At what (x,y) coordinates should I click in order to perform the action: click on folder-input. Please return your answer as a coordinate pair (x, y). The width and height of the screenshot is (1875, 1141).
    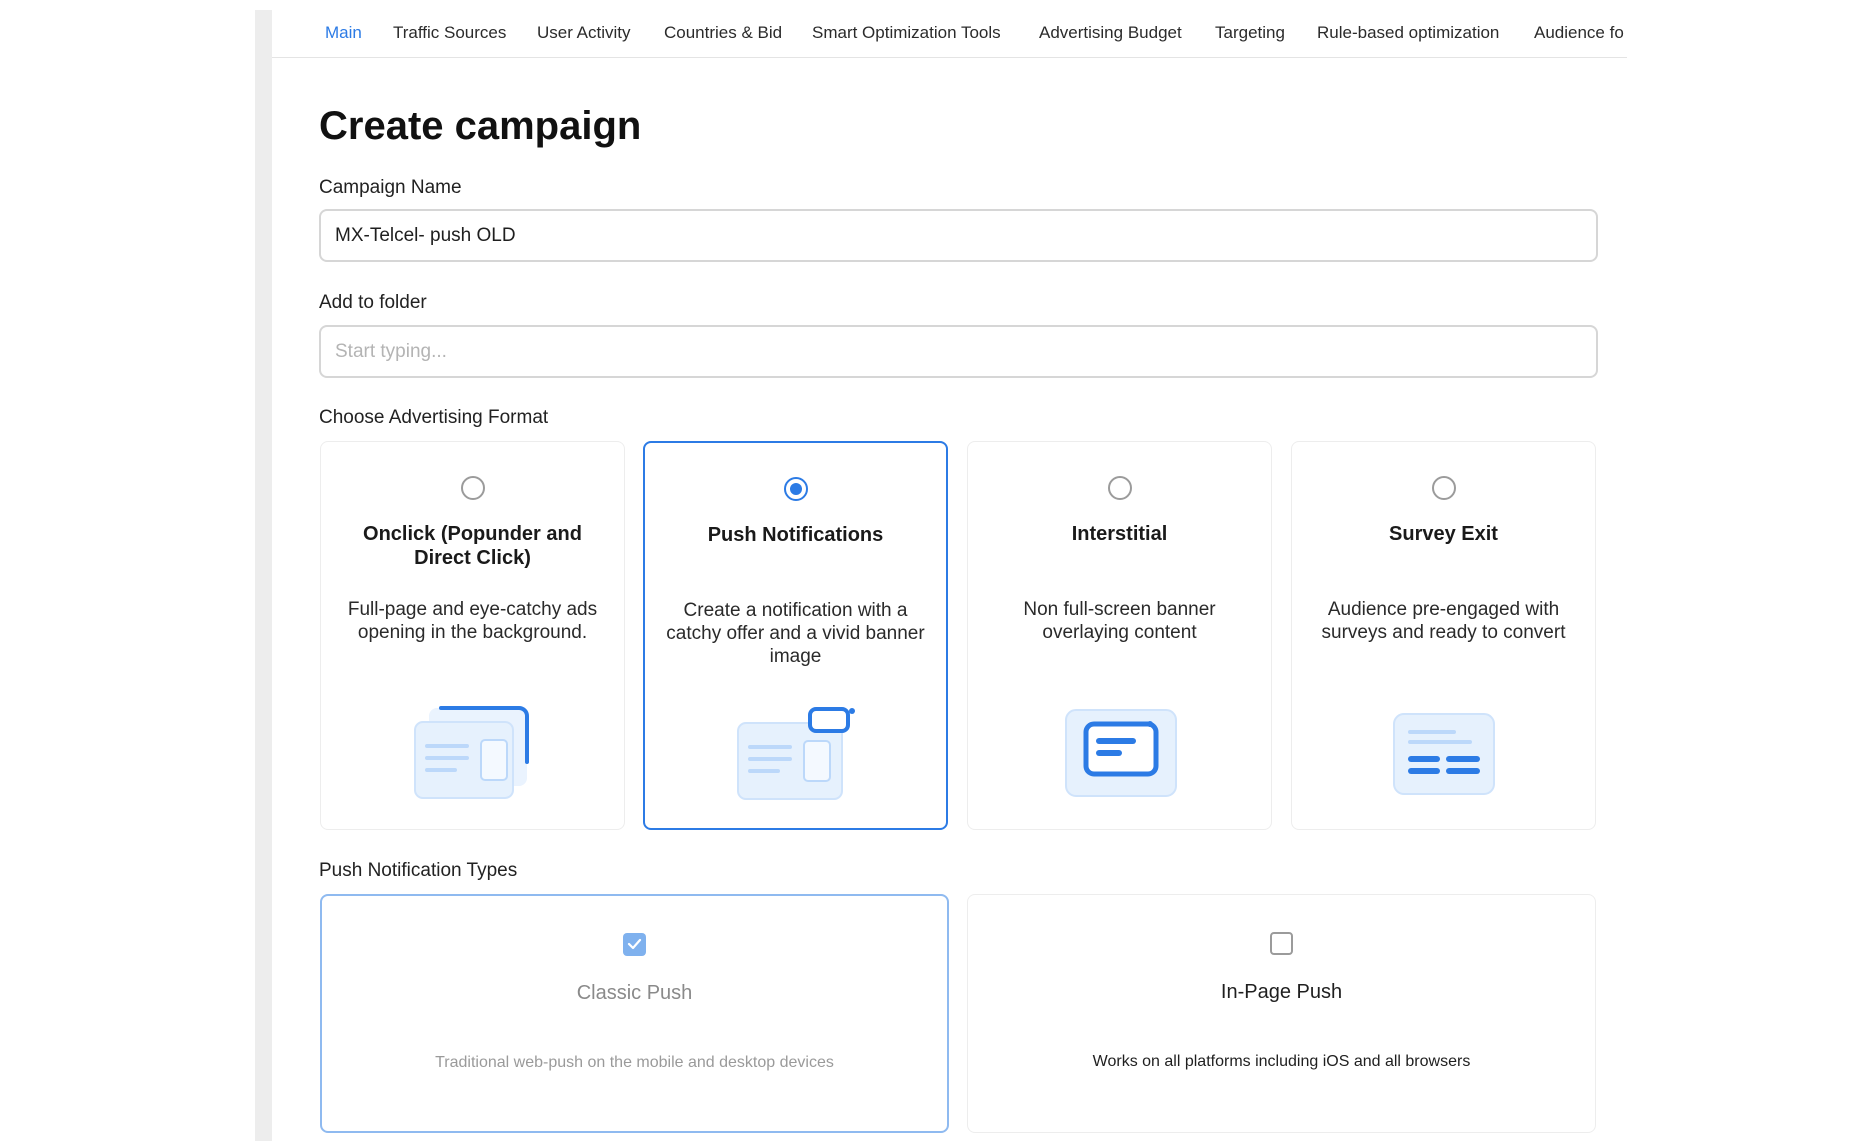
    Looking at the image, I should click on (958, 351).